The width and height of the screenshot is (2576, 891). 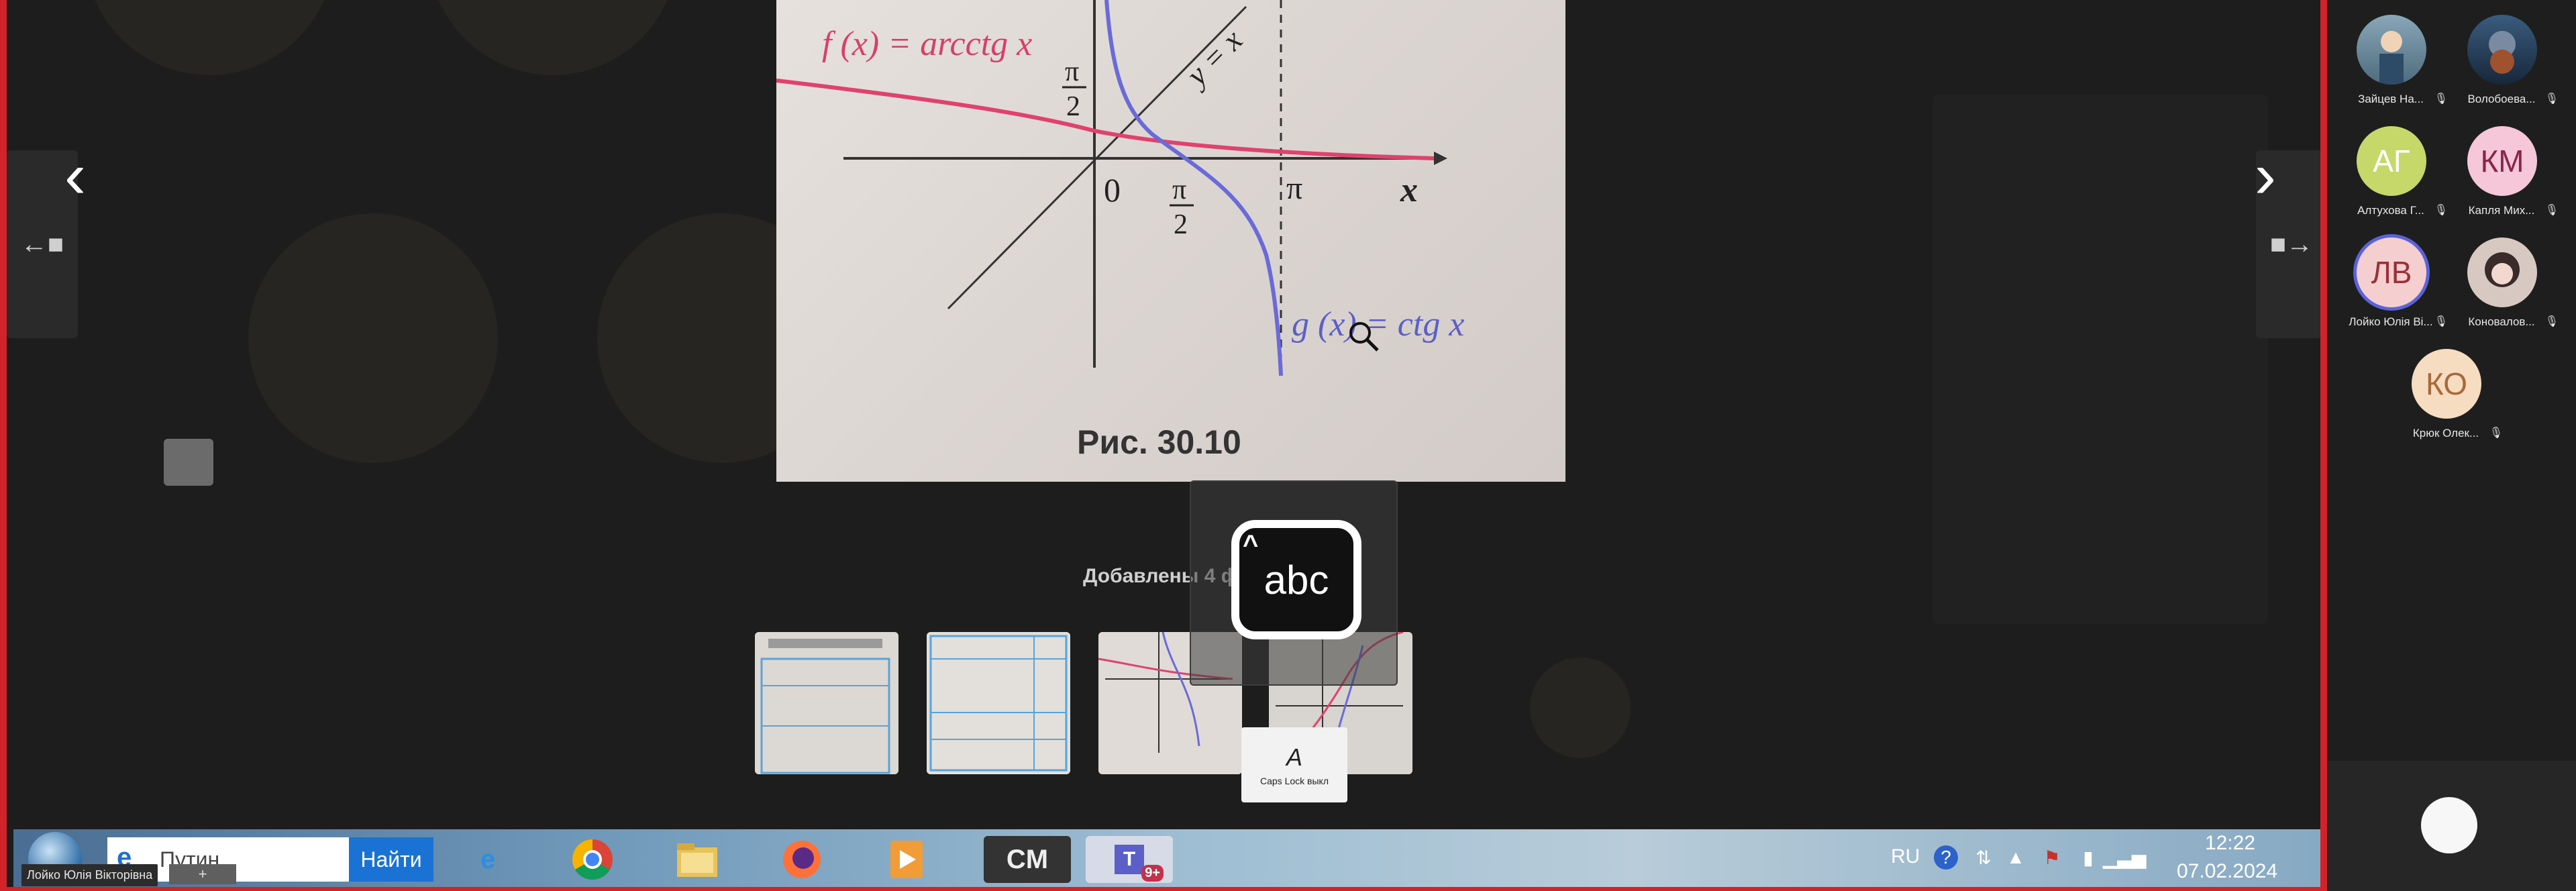 What do you see at coordinates (2291, 244) in the screenshot?
I see `square-arrow-right-icon: ■→` at bounding box center [2291, 244].